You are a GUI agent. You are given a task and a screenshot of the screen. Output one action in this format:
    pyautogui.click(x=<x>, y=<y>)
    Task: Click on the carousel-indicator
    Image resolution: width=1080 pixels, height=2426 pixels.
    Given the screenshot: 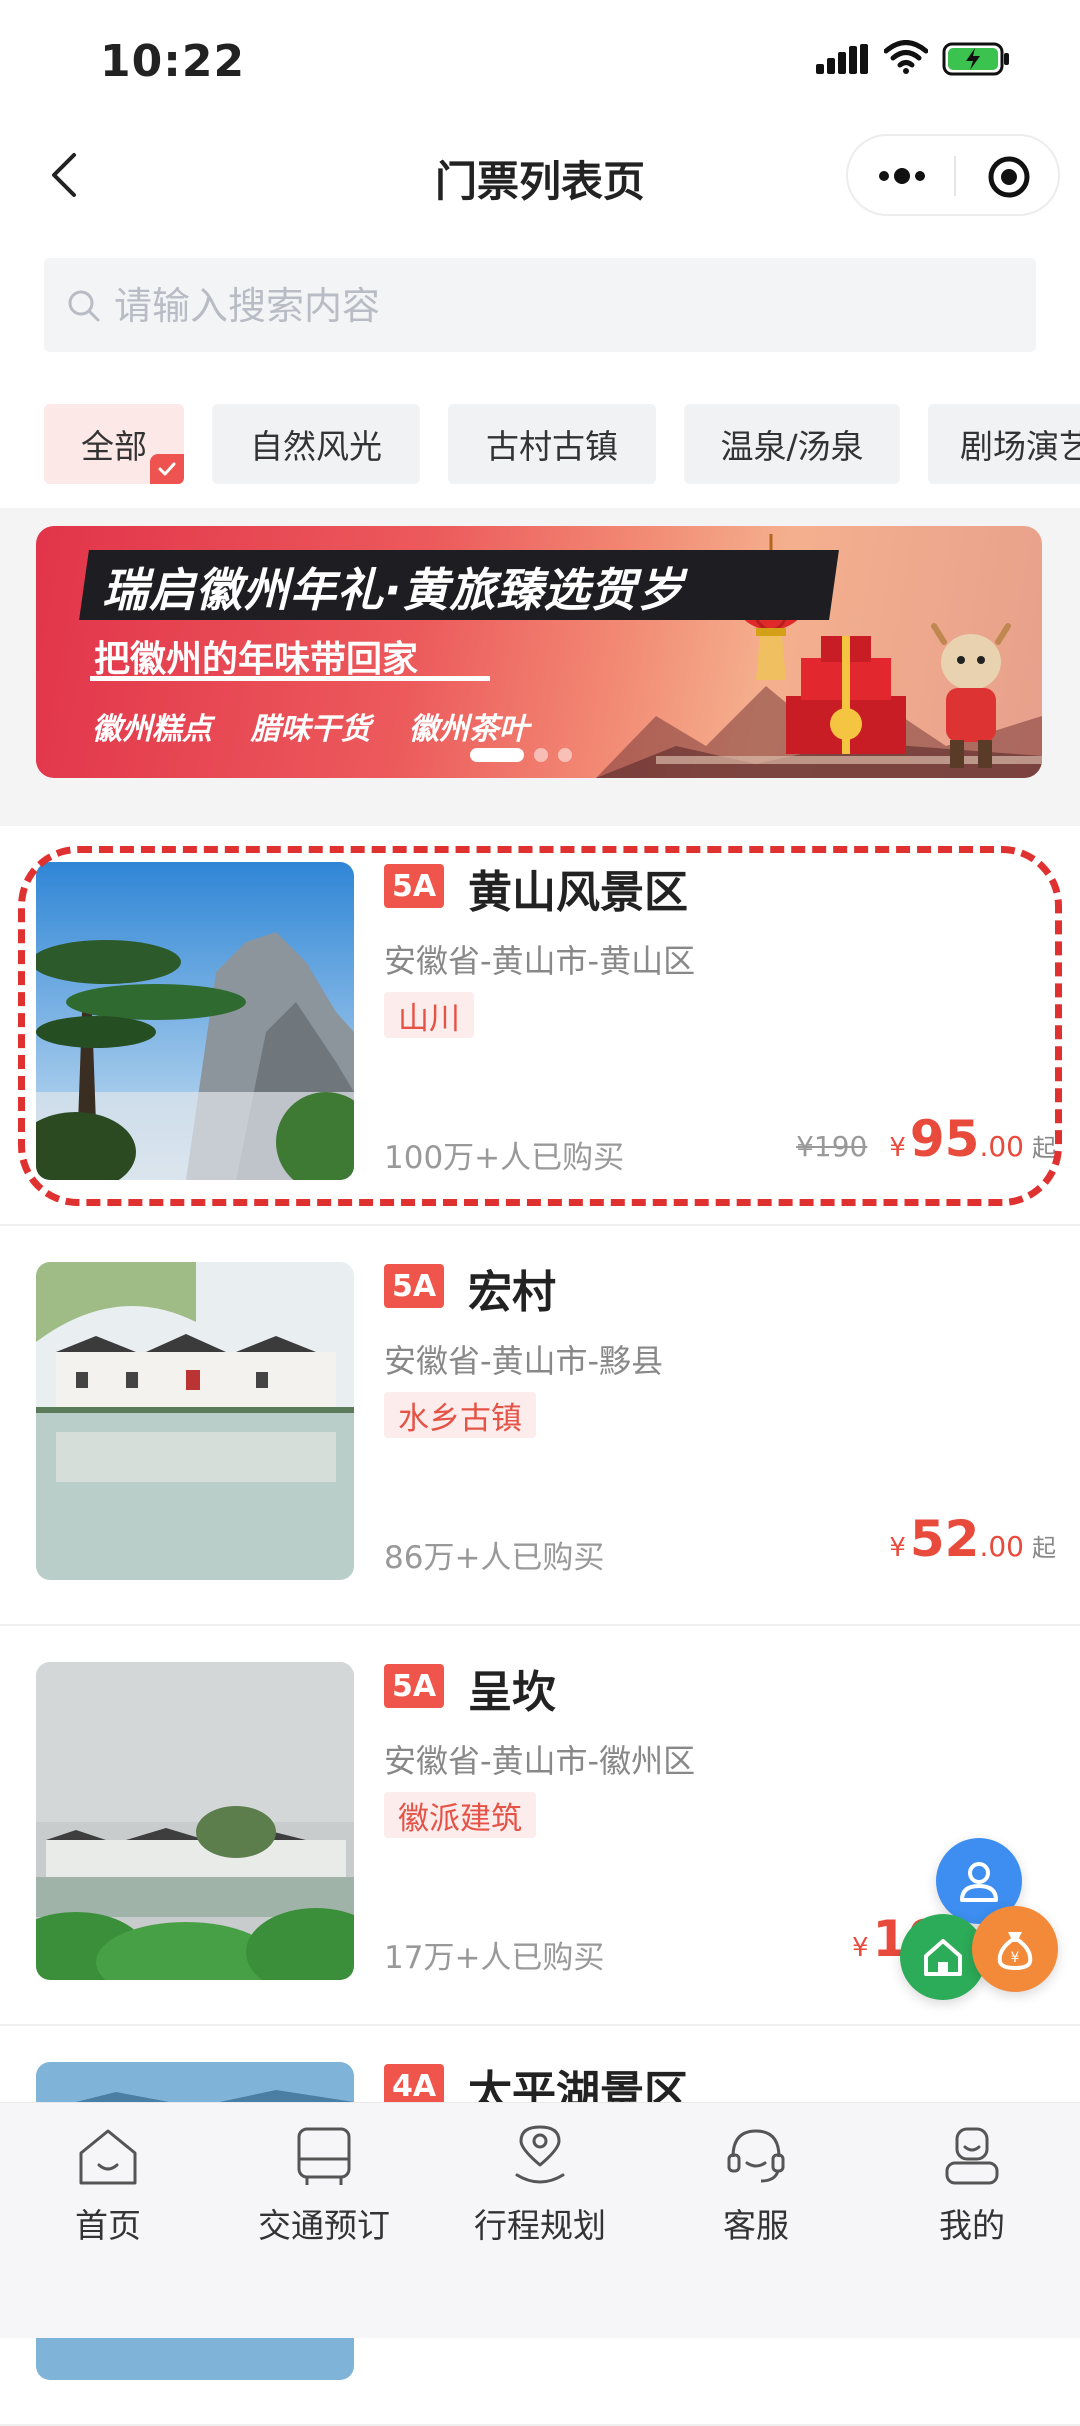 What is the action you would take?
    pyautogui.click(x=521, y=755)
    